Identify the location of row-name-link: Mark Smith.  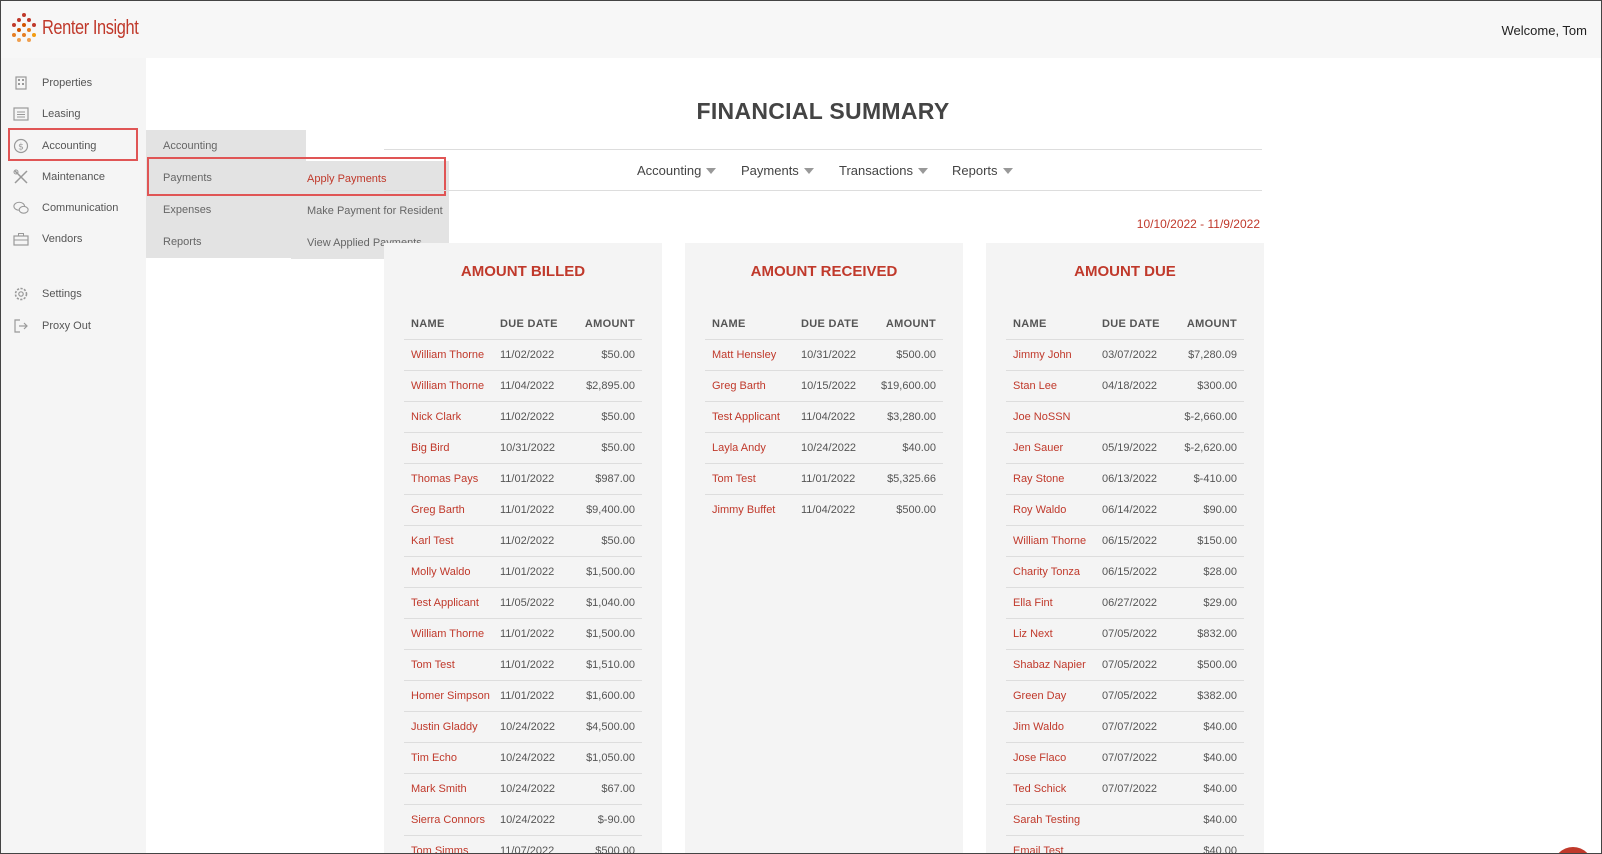
(439, 789).